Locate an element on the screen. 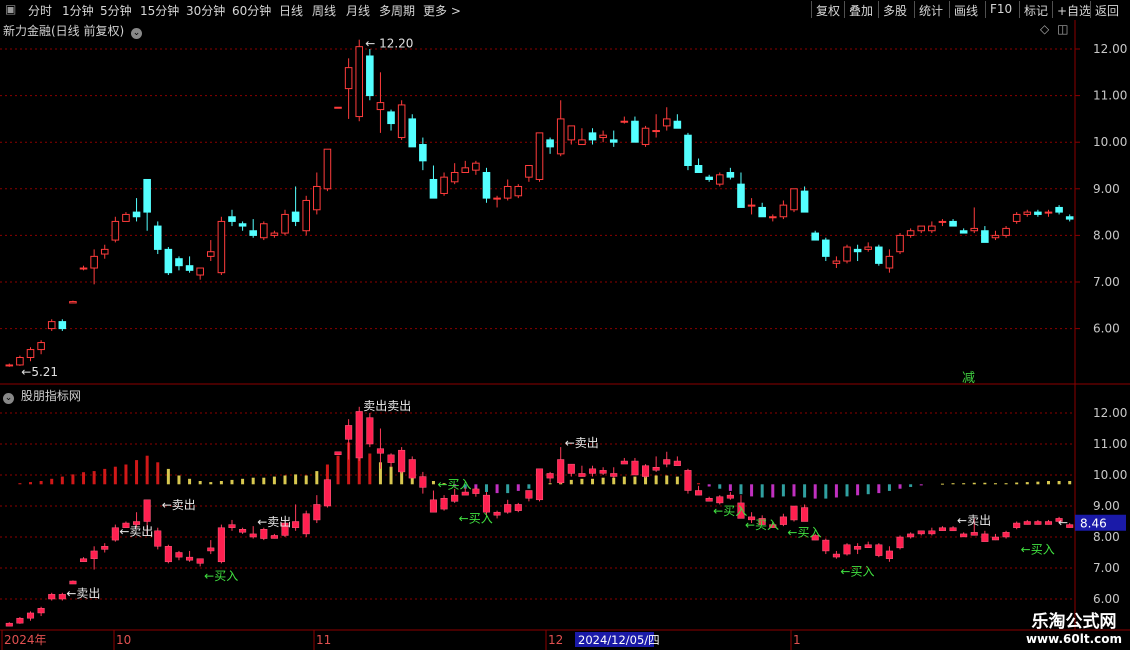 The width and height of the screenshot is (1130, 650). toolbar-button-7: +自选 is located at coordinates (1074, 10).